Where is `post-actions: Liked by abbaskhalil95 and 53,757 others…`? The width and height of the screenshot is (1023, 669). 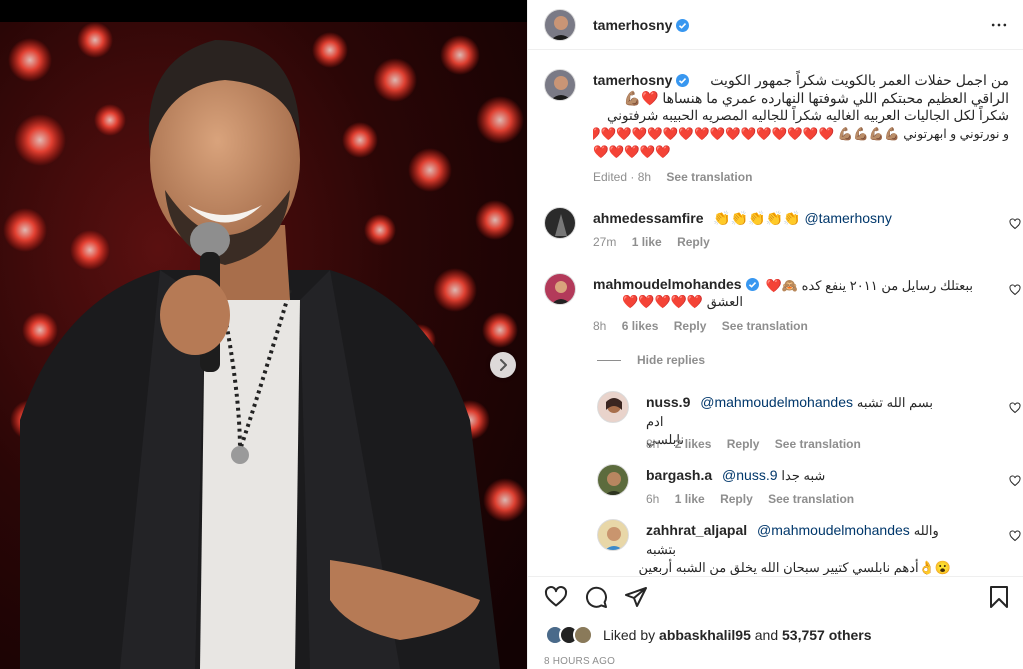
post-actions: Liked by abbaskhalil95 and 53,757 others… is located at coordinates (775, 622).